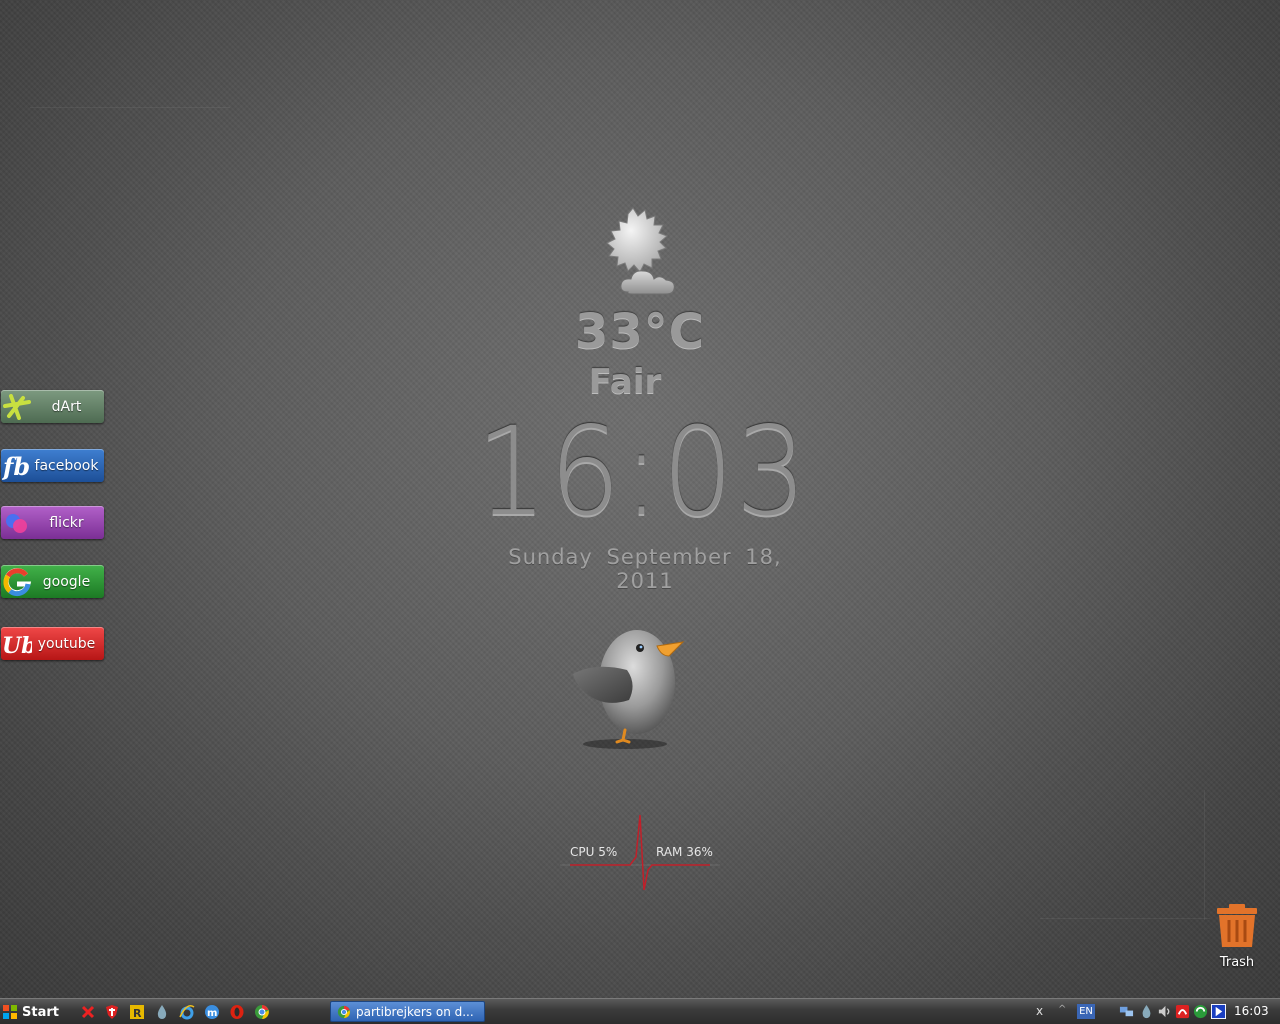  What do you see at coordinates (640, 855) in the screenshot?
I see `system-meter: CPU 5% RAM 36%` at bounding box center [640, 855].